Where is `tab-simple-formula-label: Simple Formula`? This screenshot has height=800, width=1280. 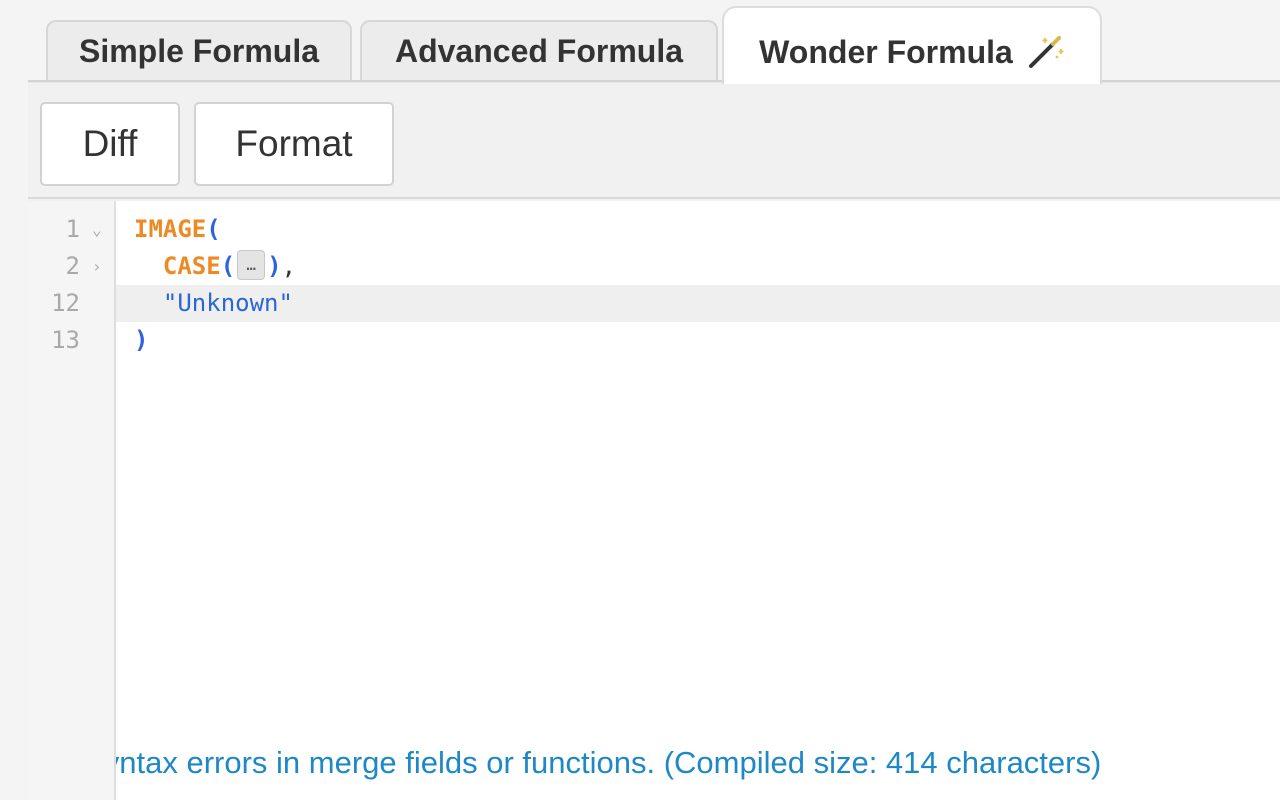 tab-simple-formula-label: Simple Formula is located at coordinates (199, 50).